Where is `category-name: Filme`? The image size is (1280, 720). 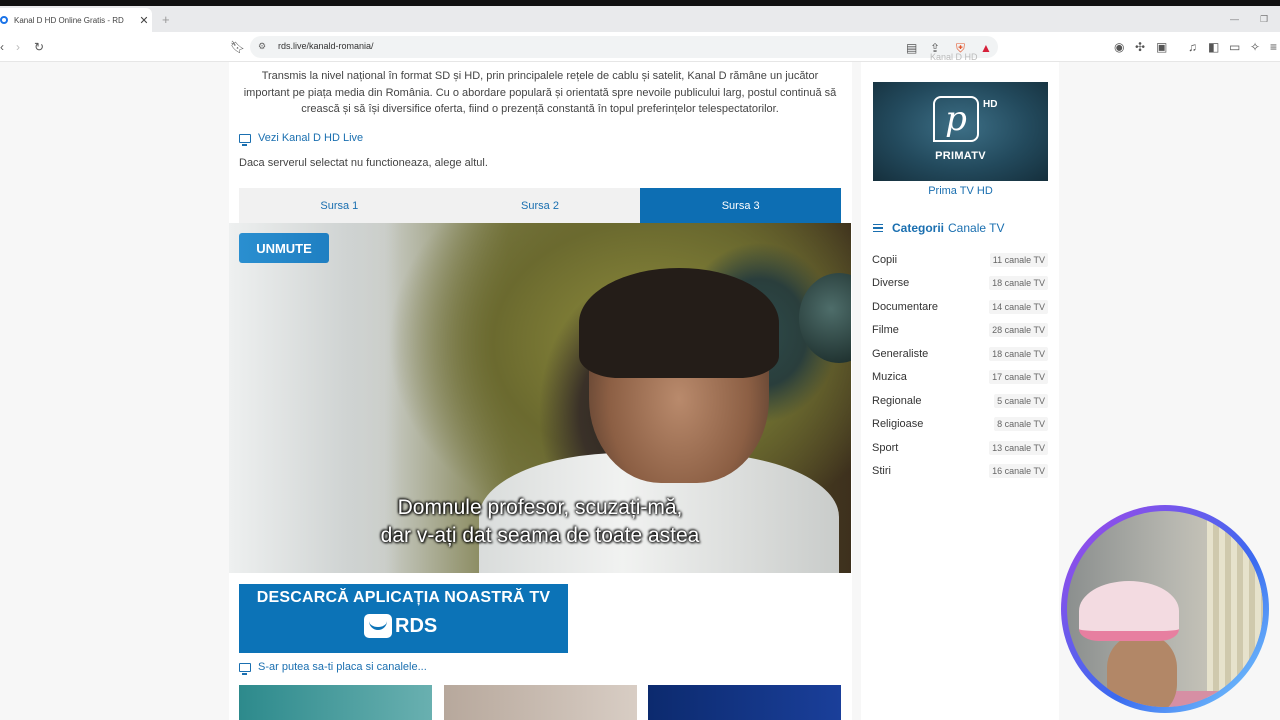 category-name: Filme is located at coordinates (885, 330).